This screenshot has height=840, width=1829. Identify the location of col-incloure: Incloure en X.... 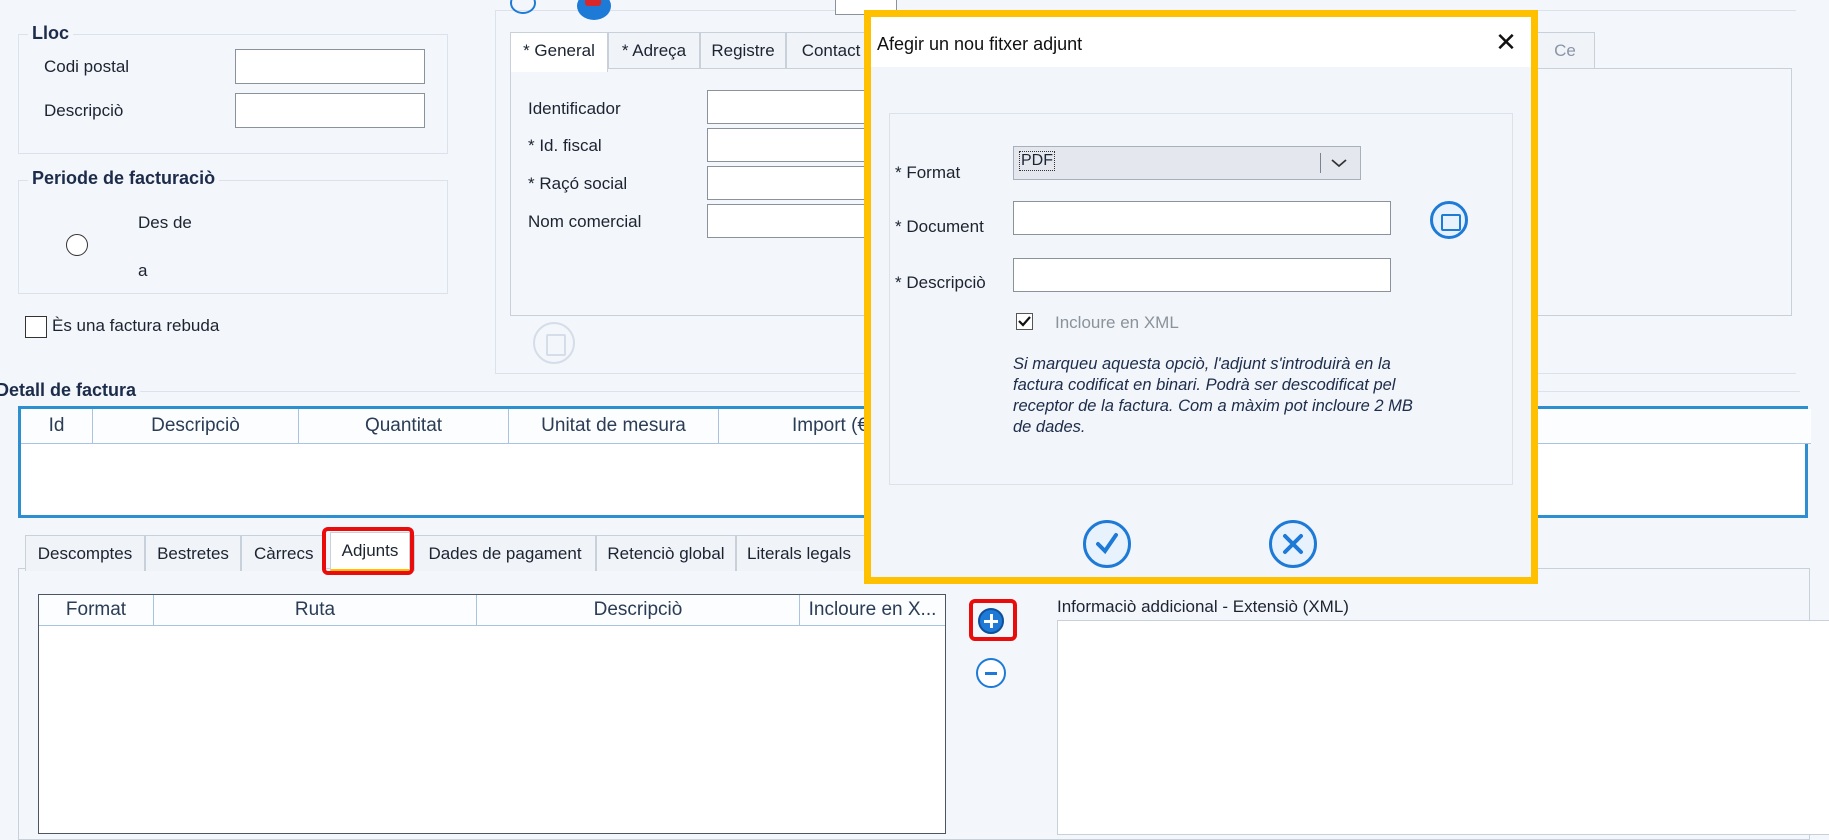
(872, 610).